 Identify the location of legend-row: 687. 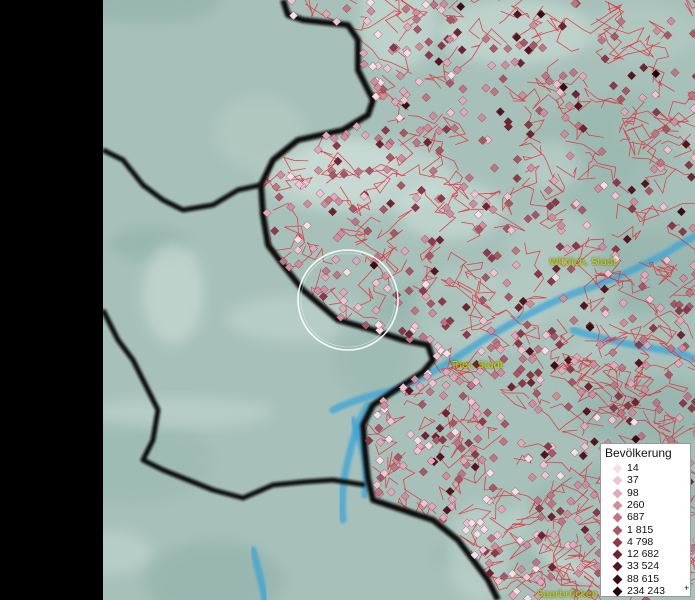
(645, 517).